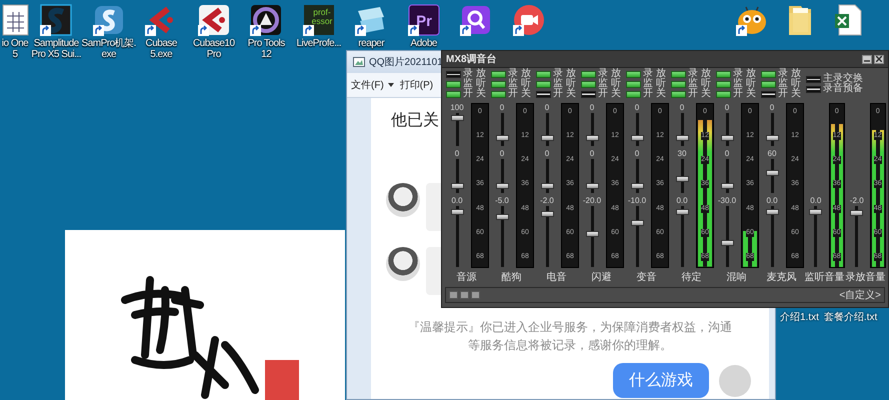 The height and width of the screenshot is (400, 889). What do you see at coordinates (391, 85) in the screenshot?
I see `dropdown-caret-icon` at bounding box center [391, 85].